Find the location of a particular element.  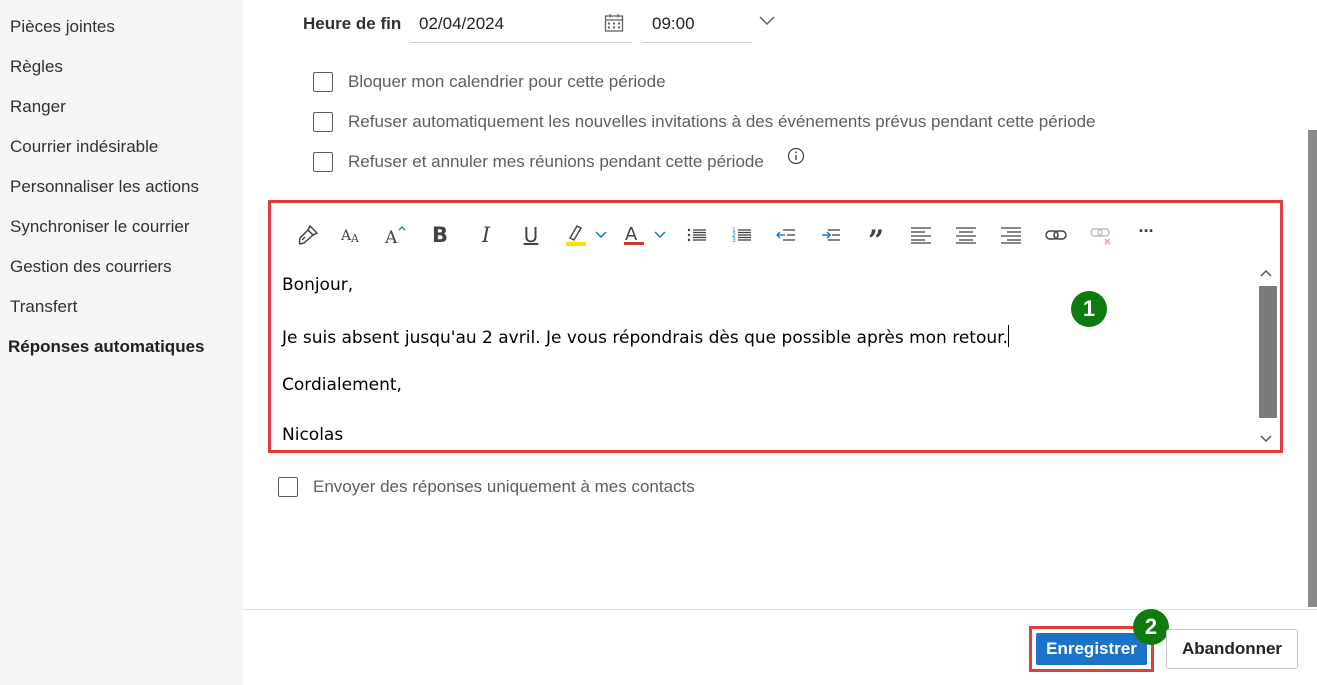

decline-cancel-checkbox is located at coordinates (323, 162).